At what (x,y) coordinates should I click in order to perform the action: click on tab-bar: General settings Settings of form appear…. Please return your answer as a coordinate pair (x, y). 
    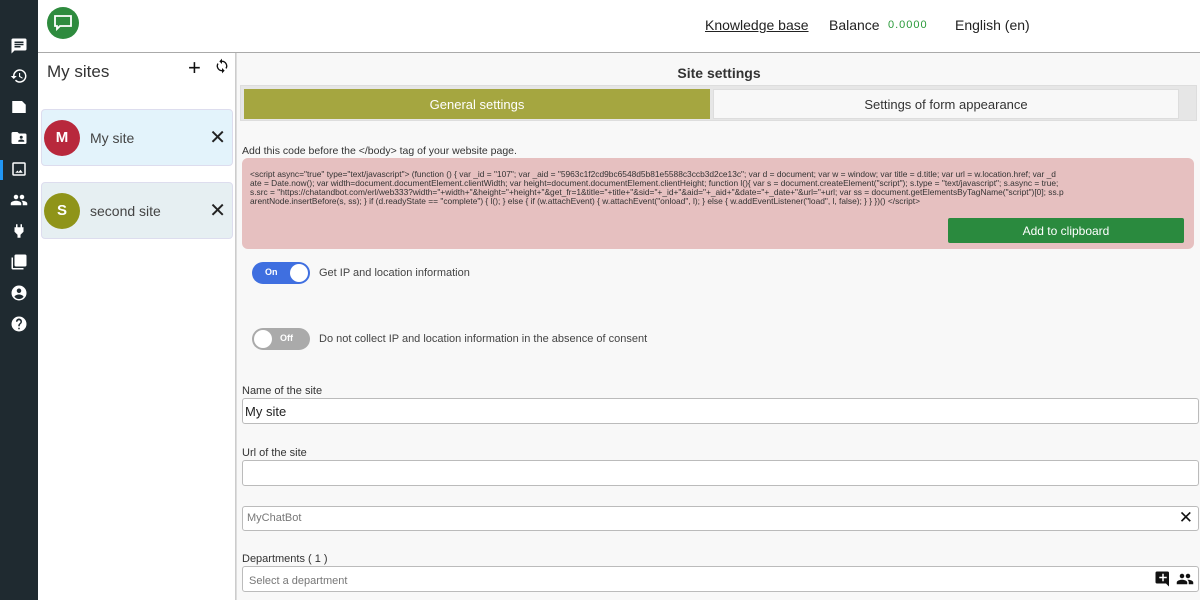
    Looking at the image, I should click on (718, 103).